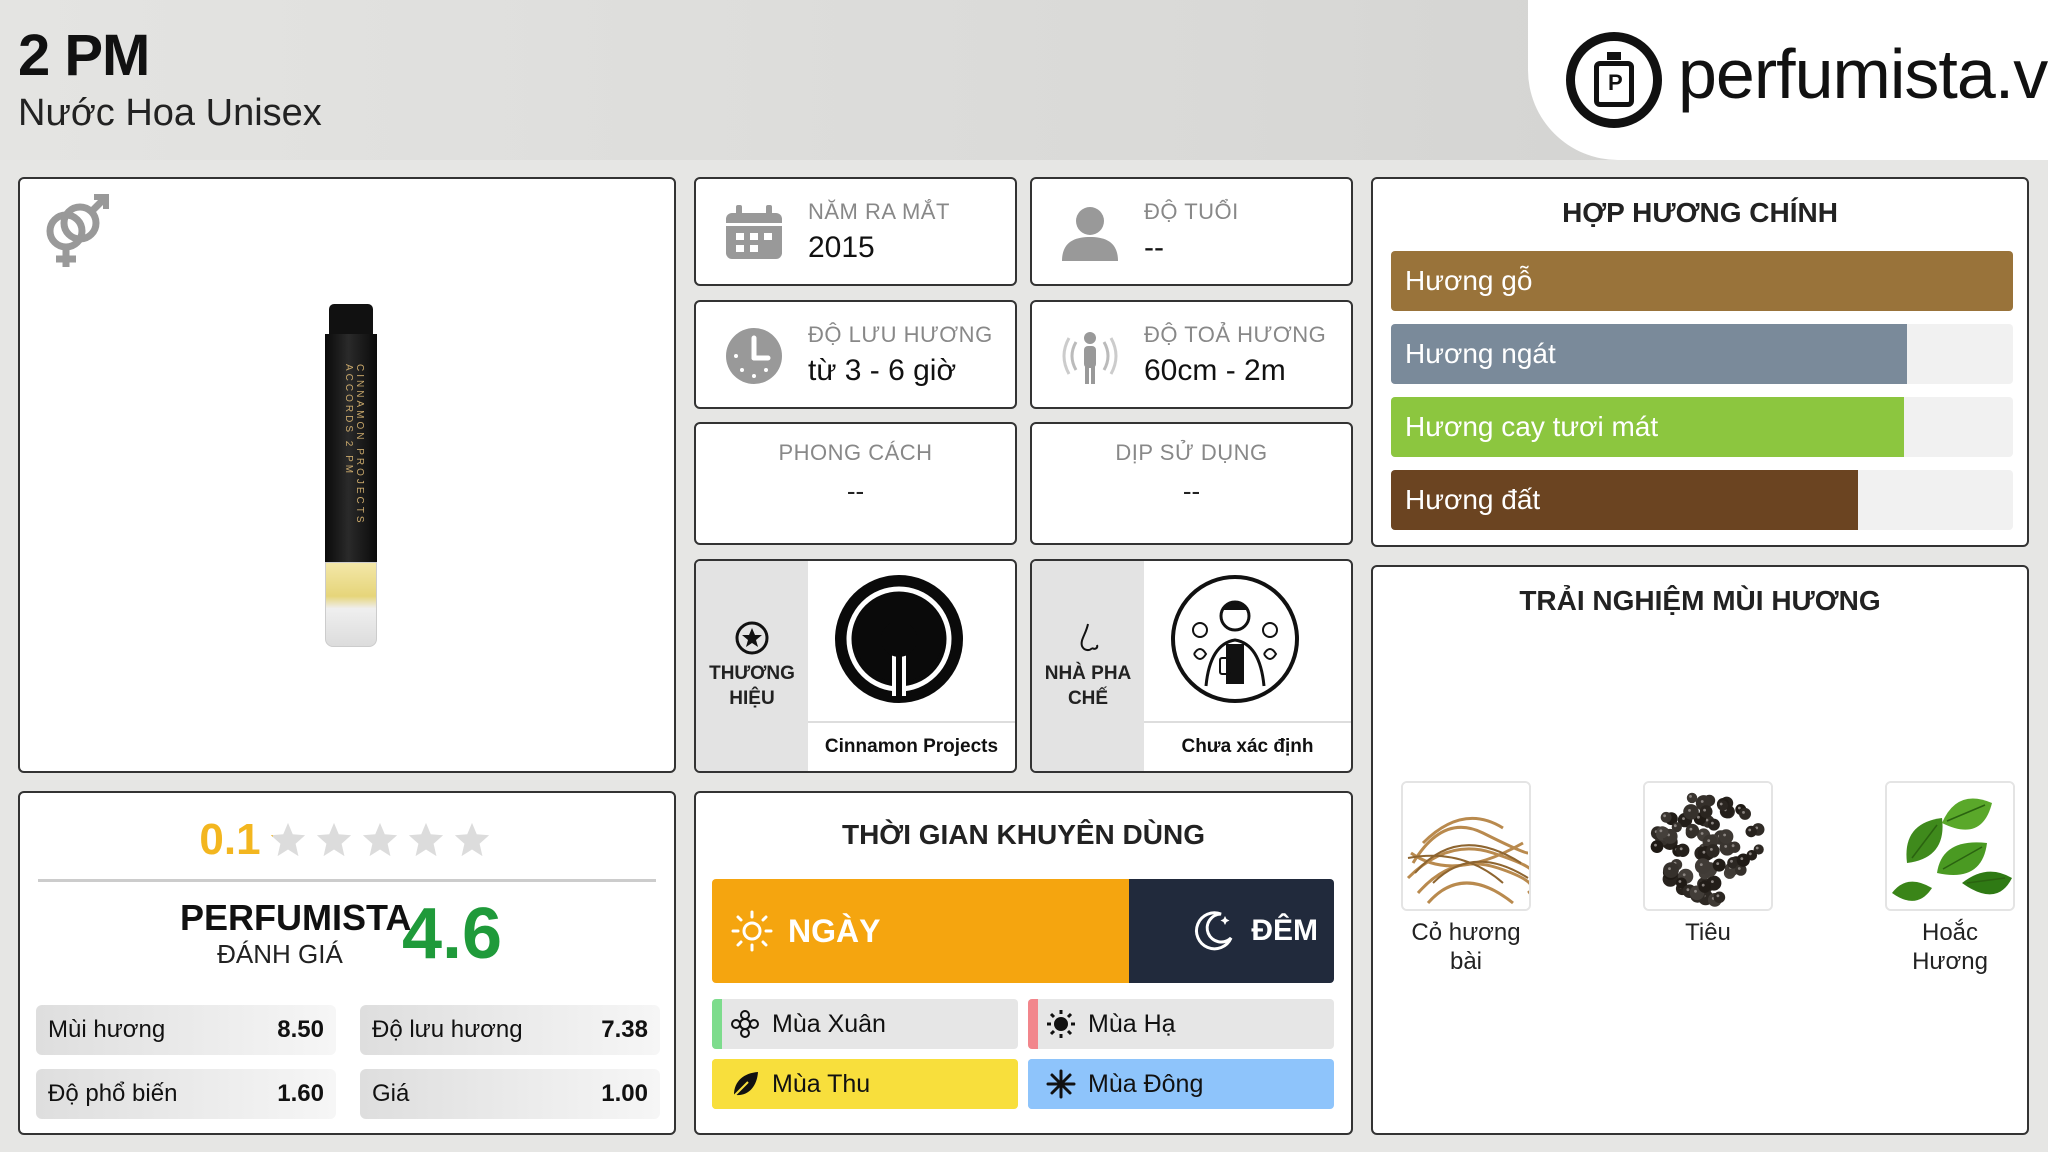 This screenshot has width=2048, height=1152. I want to click on time-title: THỜI GIAN KHUYÊN DÙNG, so click(1023, 834).